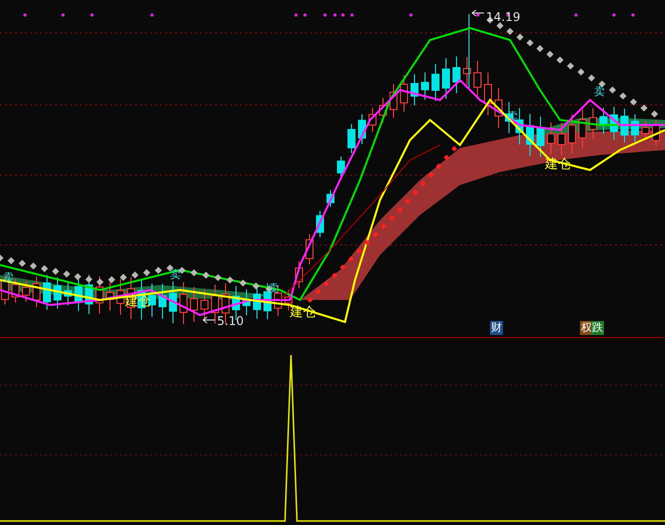  What do you see at coordinates (496, 328) in the screenshot?
I see `event-marker: 财` at bounding box center [496, 328].